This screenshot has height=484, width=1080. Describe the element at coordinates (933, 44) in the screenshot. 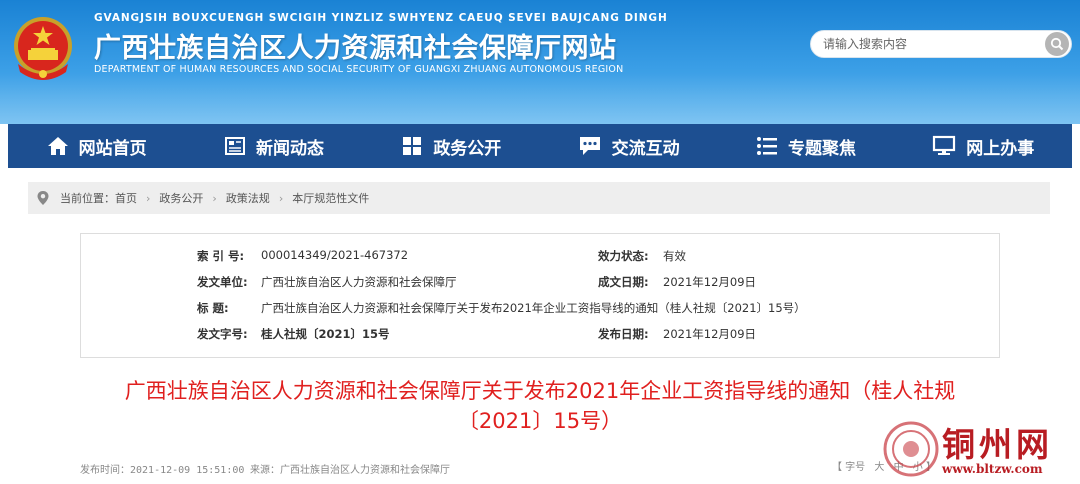

I see `search-input` at that location.